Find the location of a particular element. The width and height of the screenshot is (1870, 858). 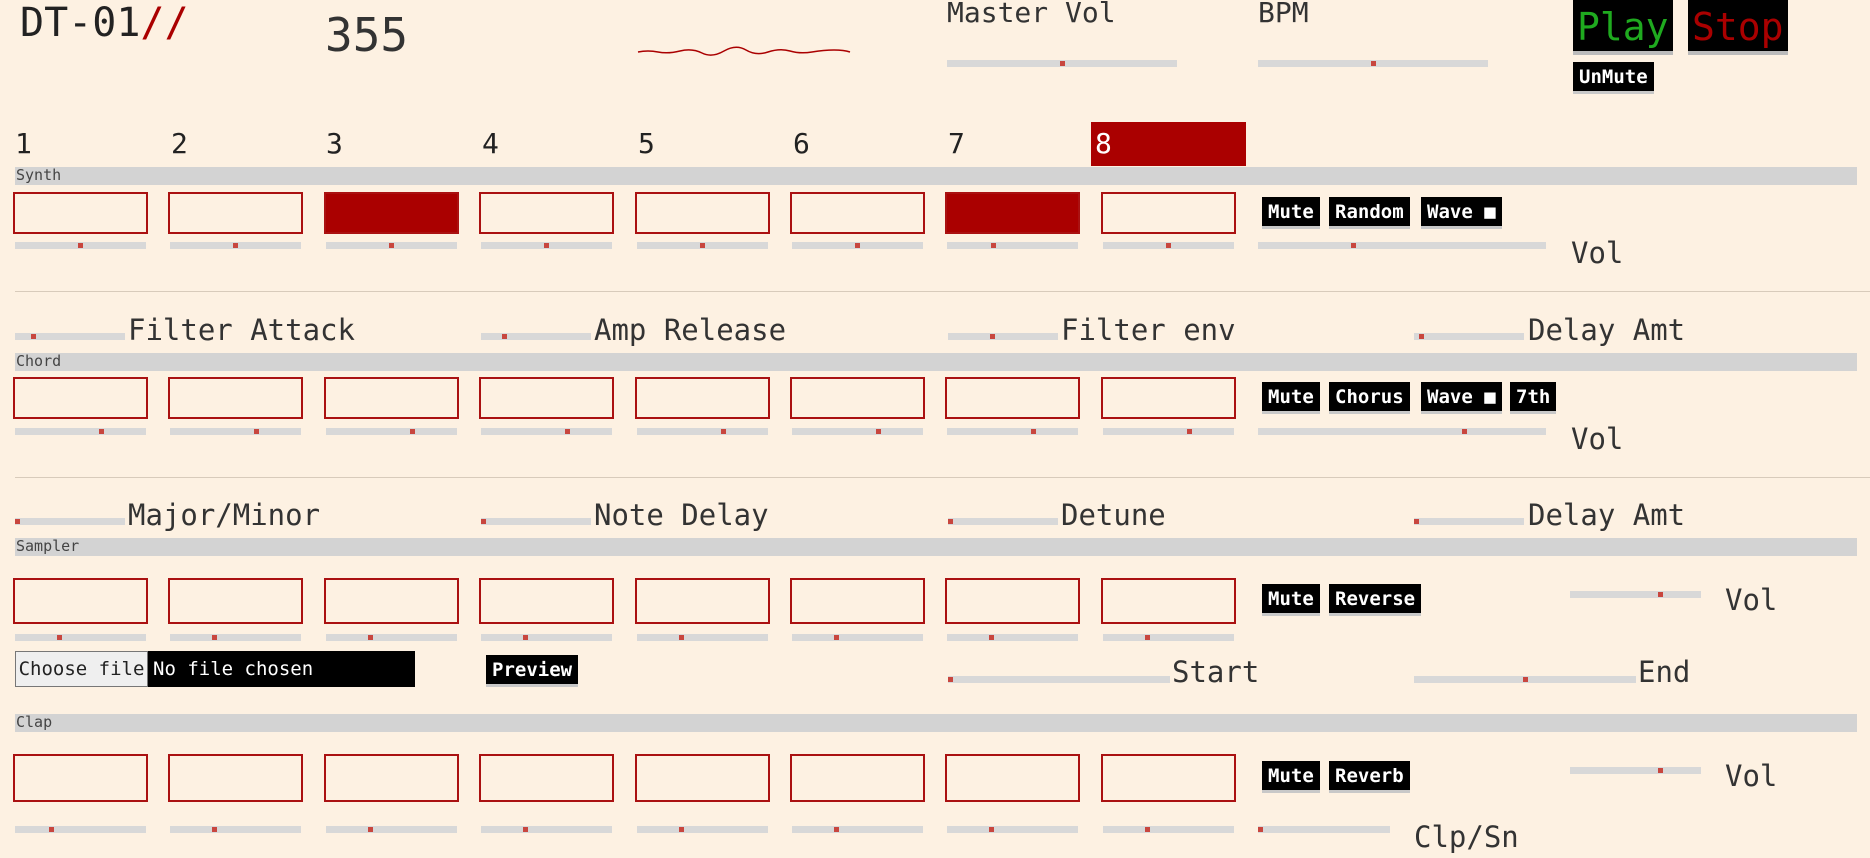

choose-file-button: Choose file is located at coordinates (81, 669).